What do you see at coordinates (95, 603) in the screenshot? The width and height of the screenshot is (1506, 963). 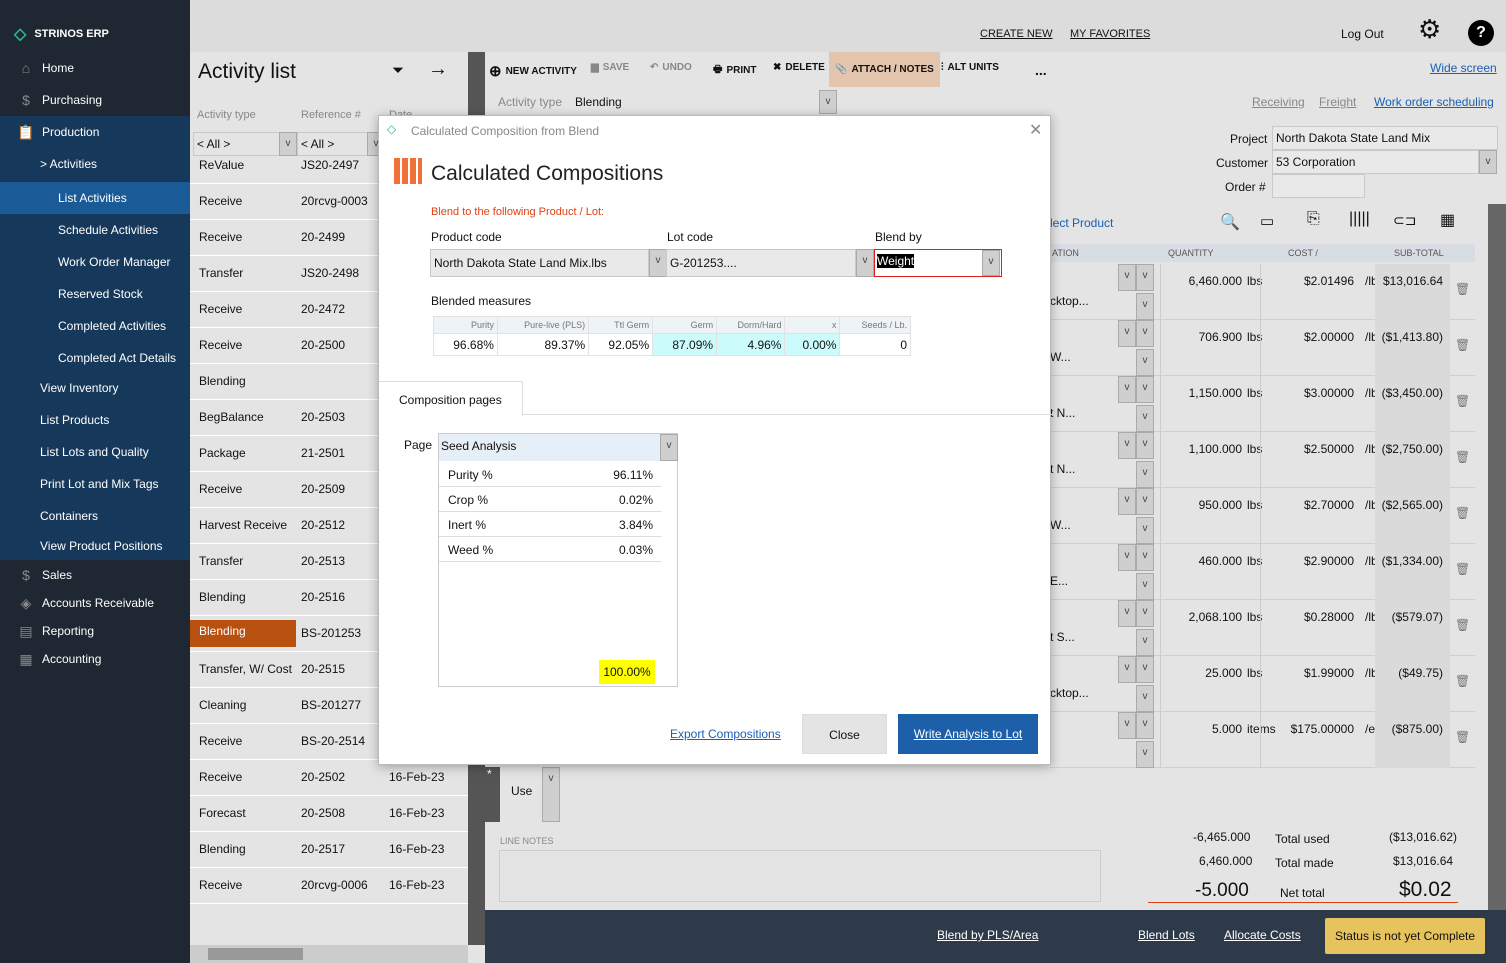 I see `sidebar-item: ◈ Accounts Receivable` at bounding box center [95, 603].